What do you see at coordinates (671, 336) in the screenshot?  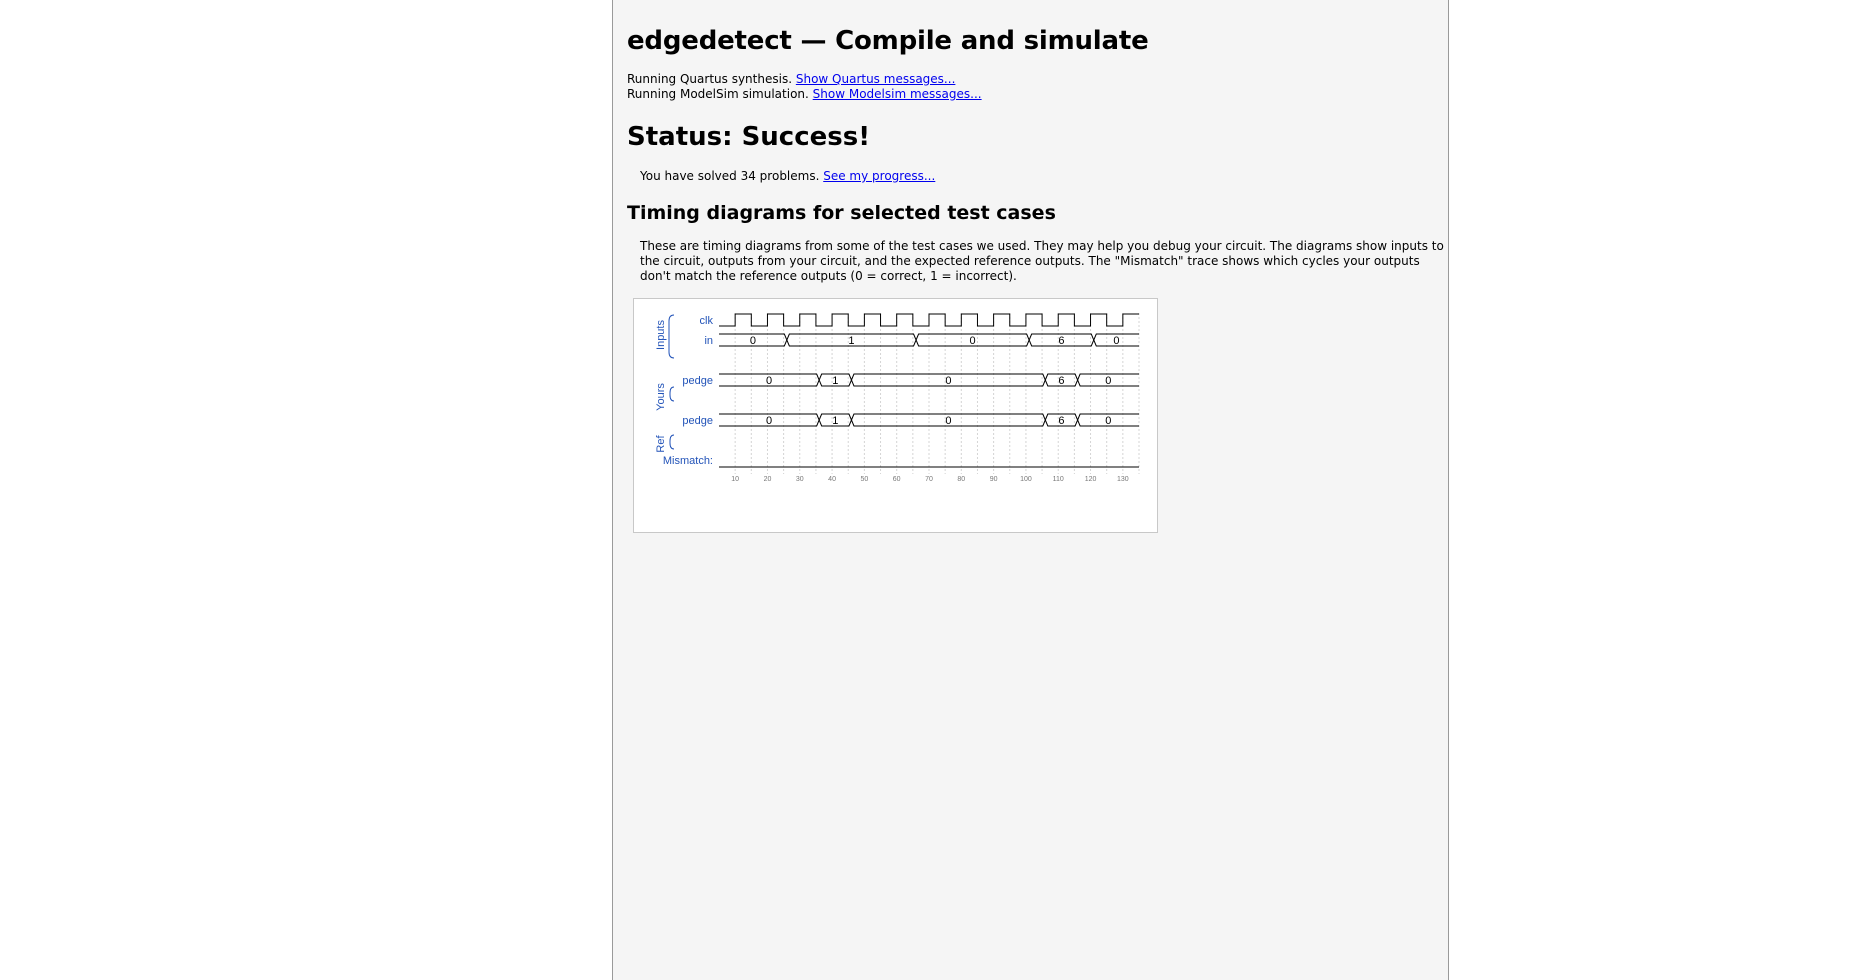 I see `inputs-group-bracket` at bounding box center [671, 336].